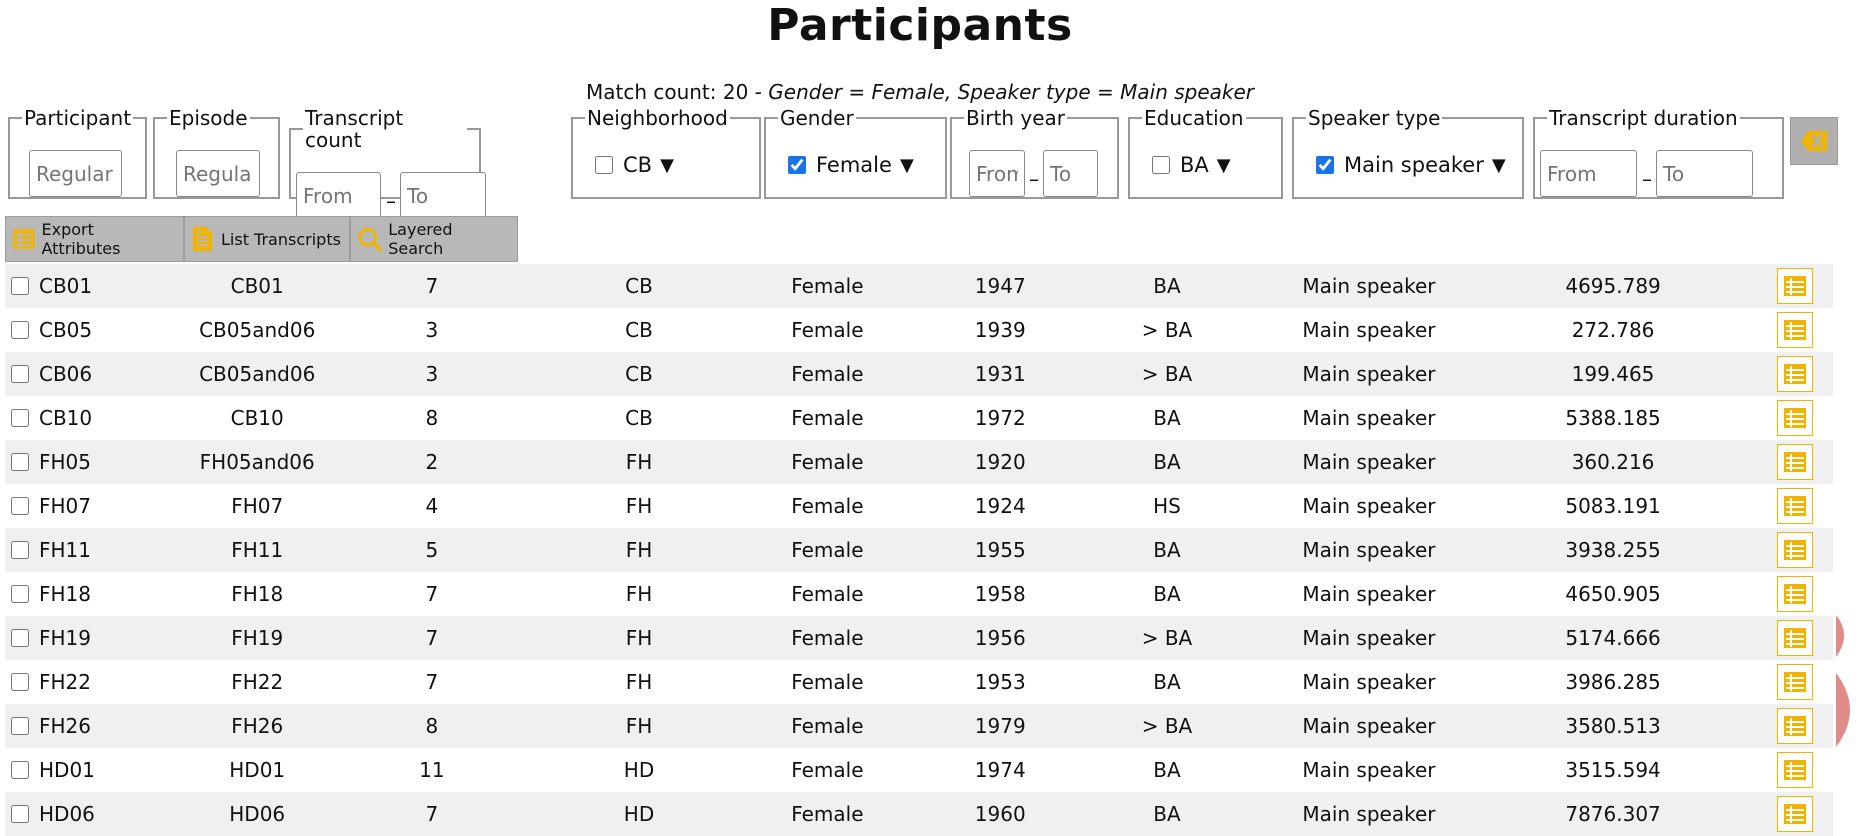 The height and width of the screenshot is (836, 1860). What do you see at coordinates (65, 638) in the screenshot?
I see `participant-id: FH19` at bounding box center [65, 638].